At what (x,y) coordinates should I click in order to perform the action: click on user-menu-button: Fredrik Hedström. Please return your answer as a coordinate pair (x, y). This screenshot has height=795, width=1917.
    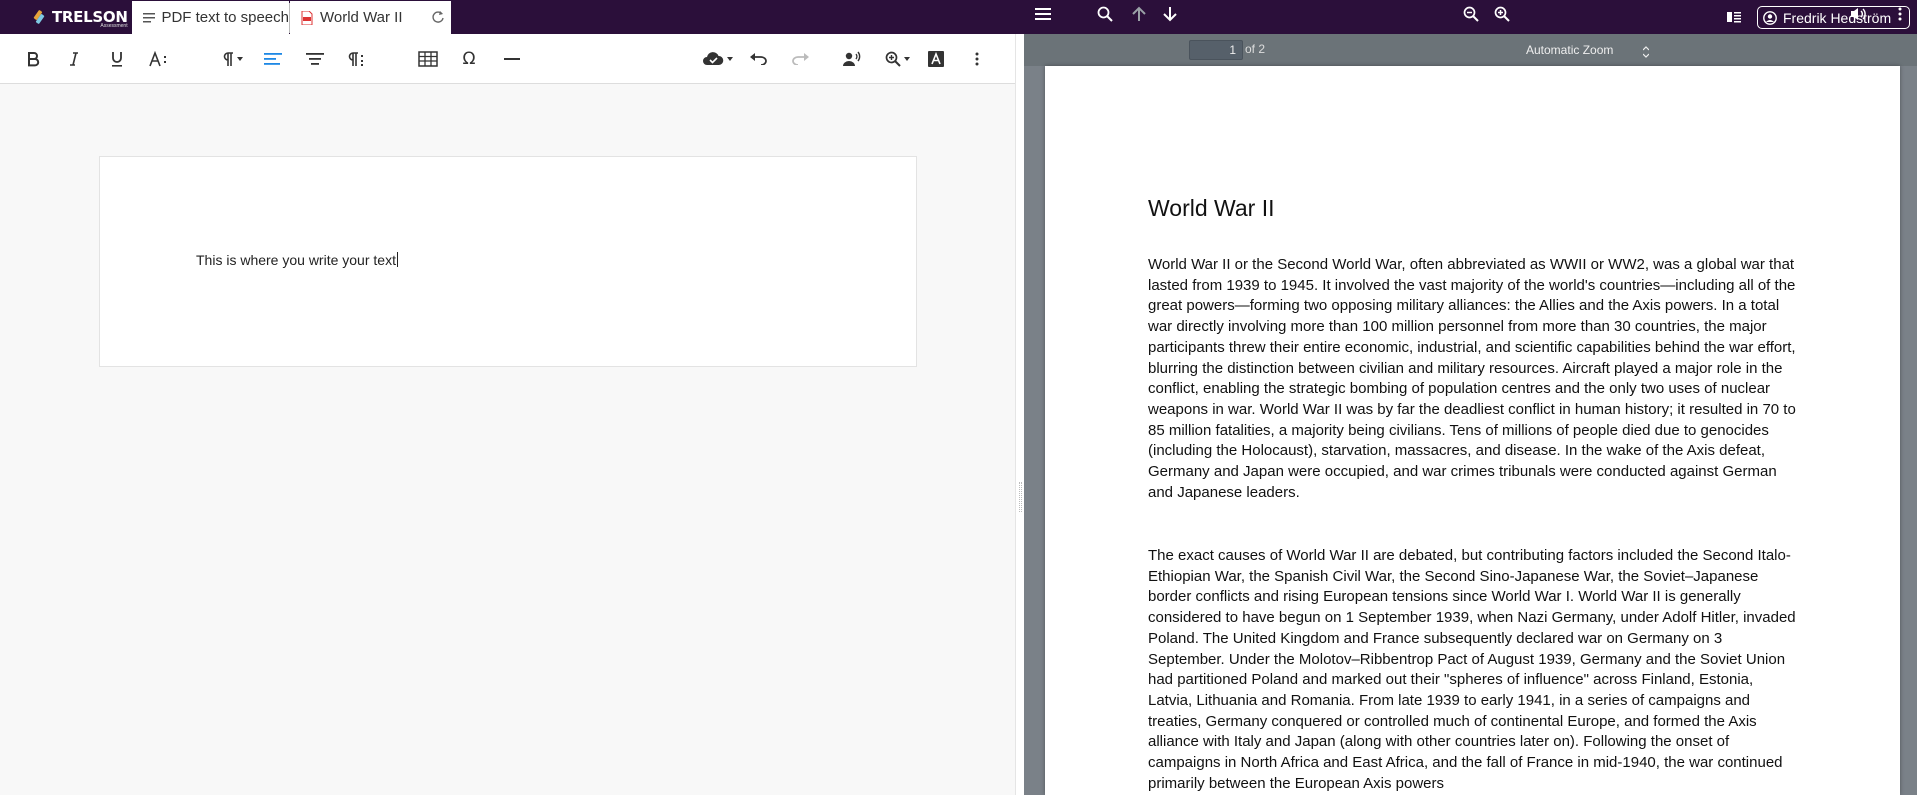
    Looking at the image, I should click on (1833, 17).